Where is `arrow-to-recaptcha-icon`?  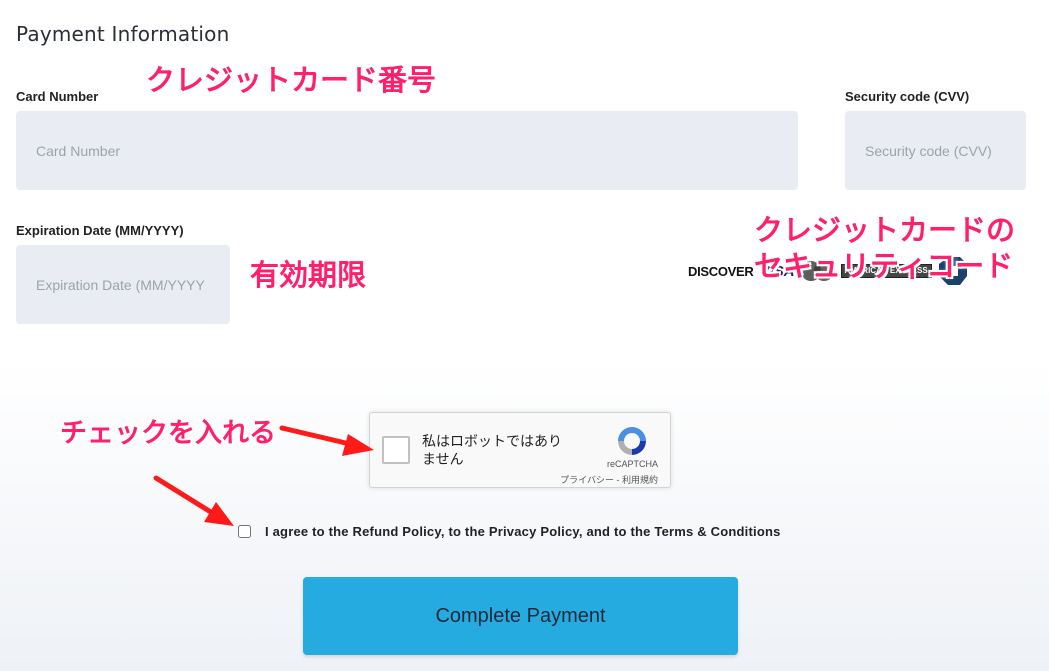 arrow-to-recaptcha-icon is located at coordinates (326, 440).